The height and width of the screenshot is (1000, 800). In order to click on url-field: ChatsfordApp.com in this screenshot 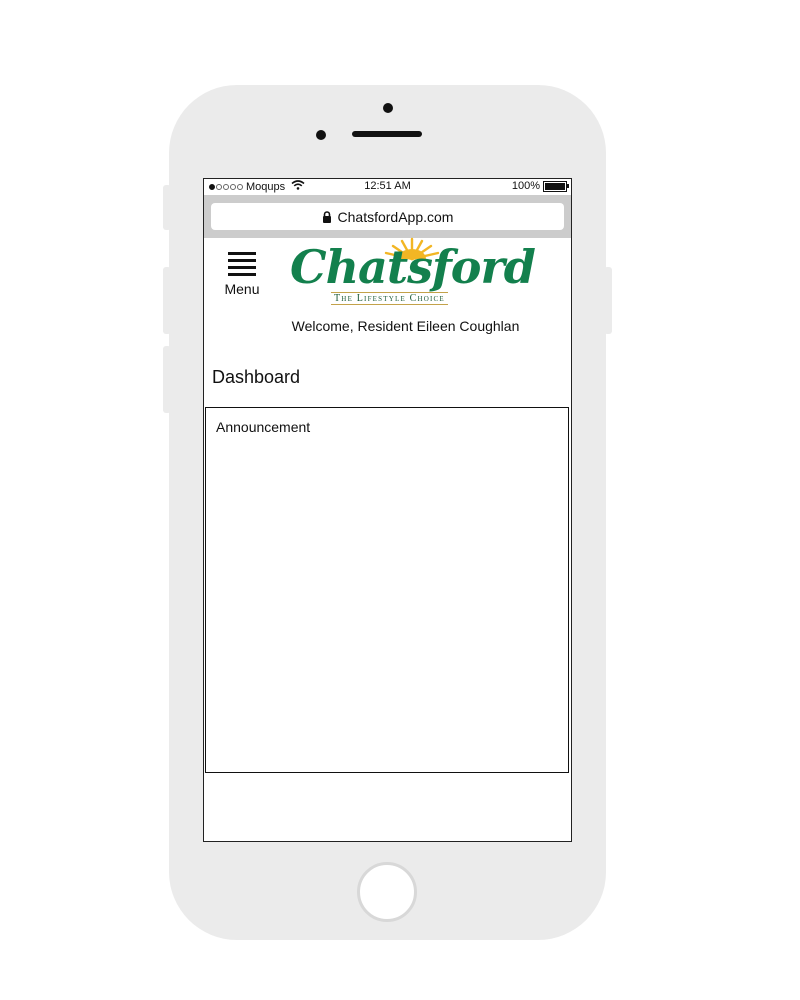, I will do `click(387, 216)`.